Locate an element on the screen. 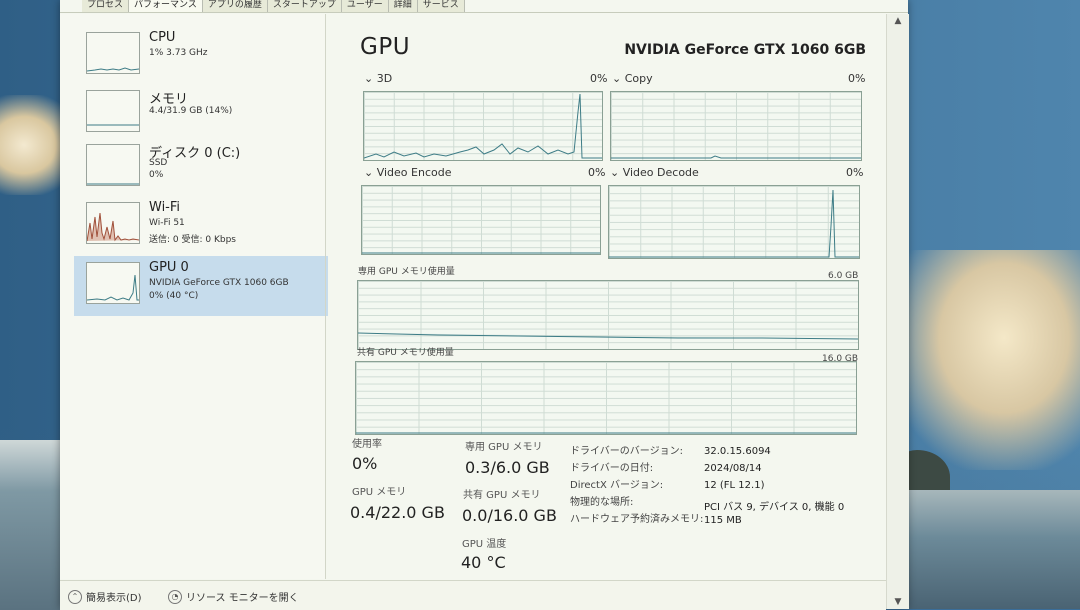  resource-monitor-icon: ◔ is located at coordinates (175, 596).